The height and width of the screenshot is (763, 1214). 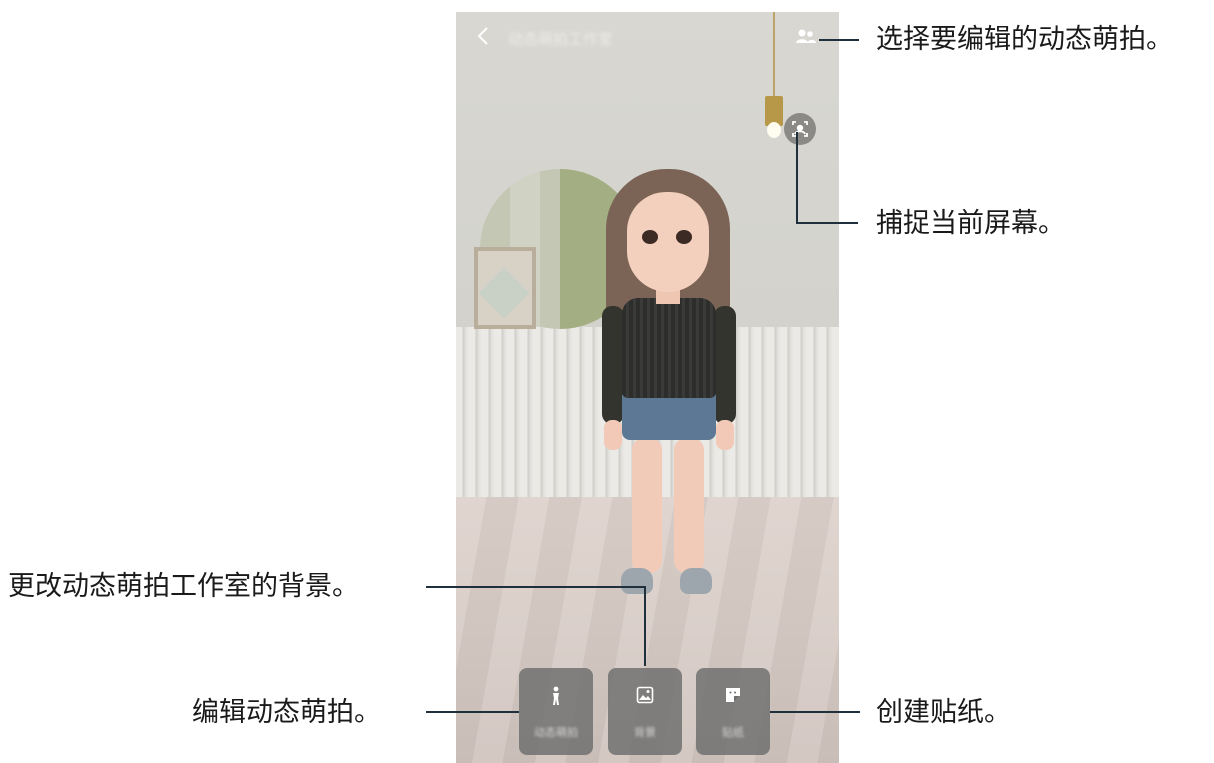 What do you see at coordinates (689, 505) in the screenshot?
I see `avatar-right-leg` at bounding box center [689, 505].